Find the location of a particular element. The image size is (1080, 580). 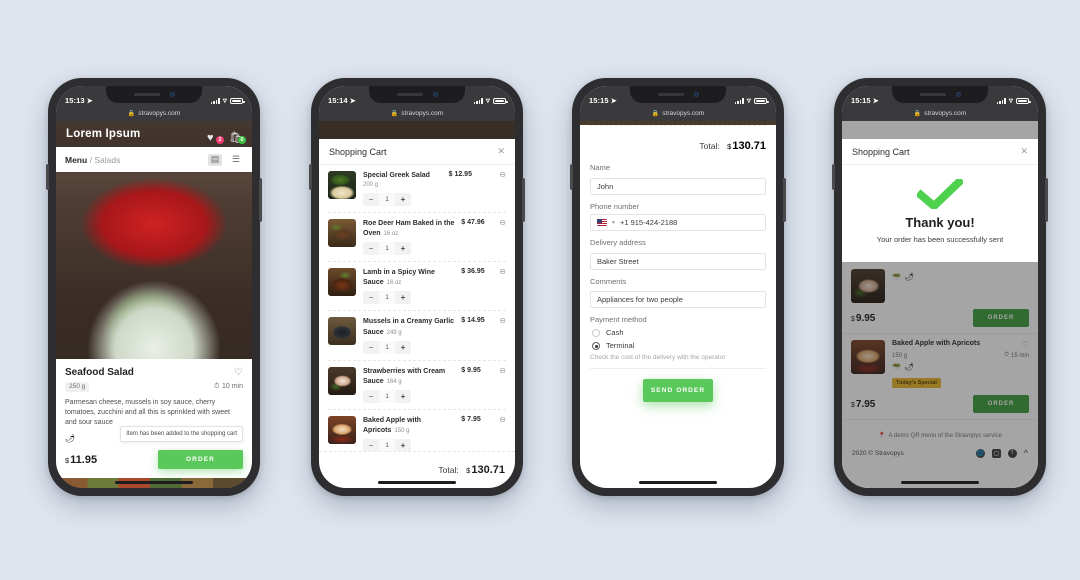

home-indicator is located at coordinates (940, 482).